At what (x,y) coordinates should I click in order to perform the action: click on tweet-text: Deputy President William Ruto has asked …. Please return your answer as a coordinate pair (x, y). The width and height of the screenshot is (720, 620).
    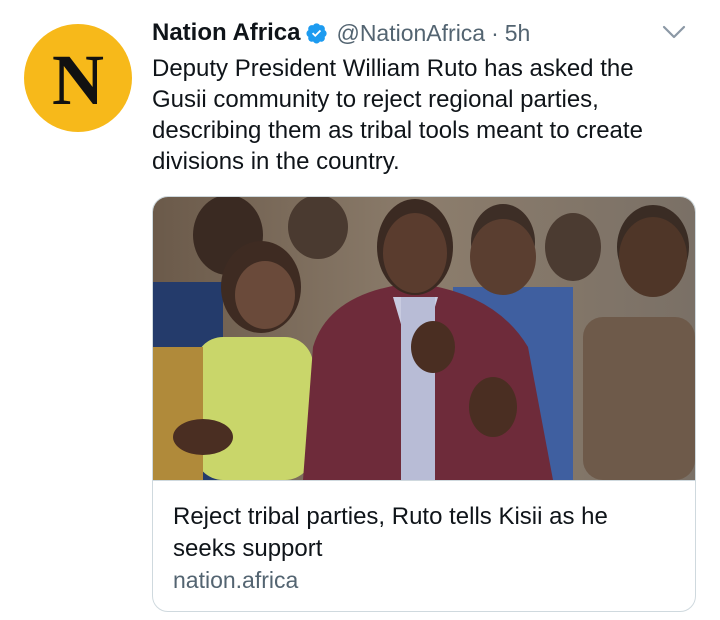
    Looking at the image, I should click on (397, 115).